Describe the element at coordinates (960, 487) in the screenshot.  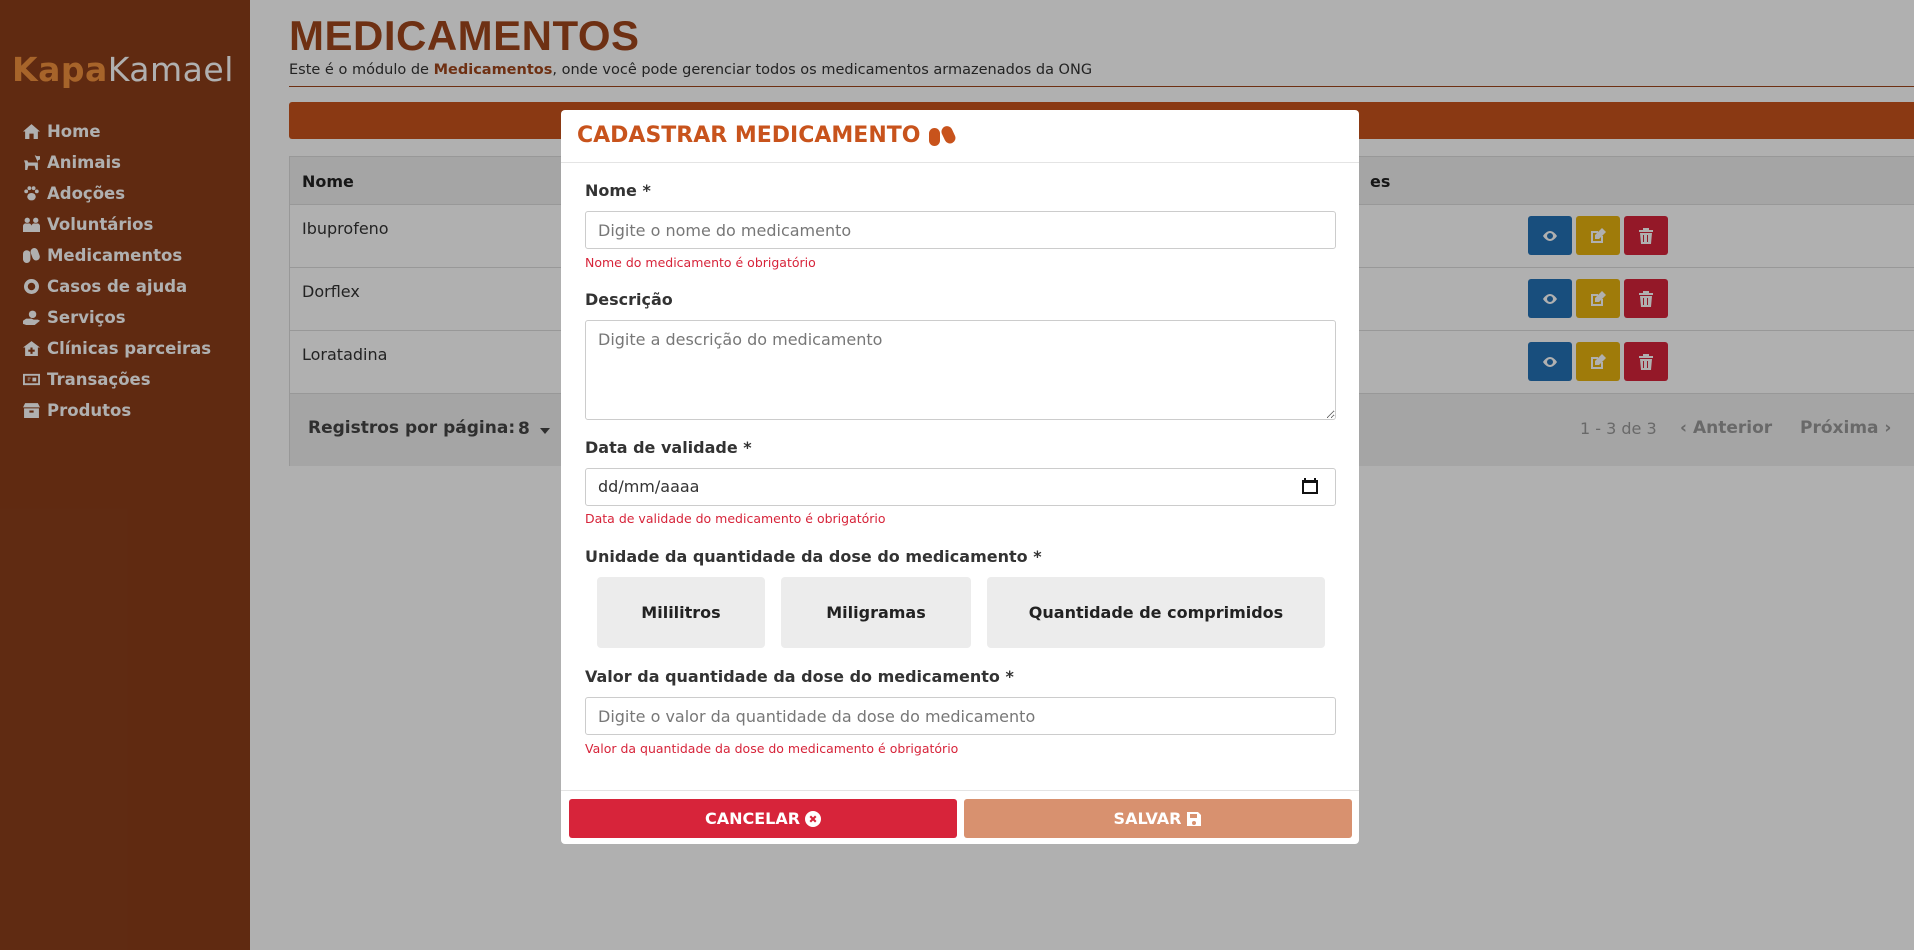
I see `validade-date-input` at that location.